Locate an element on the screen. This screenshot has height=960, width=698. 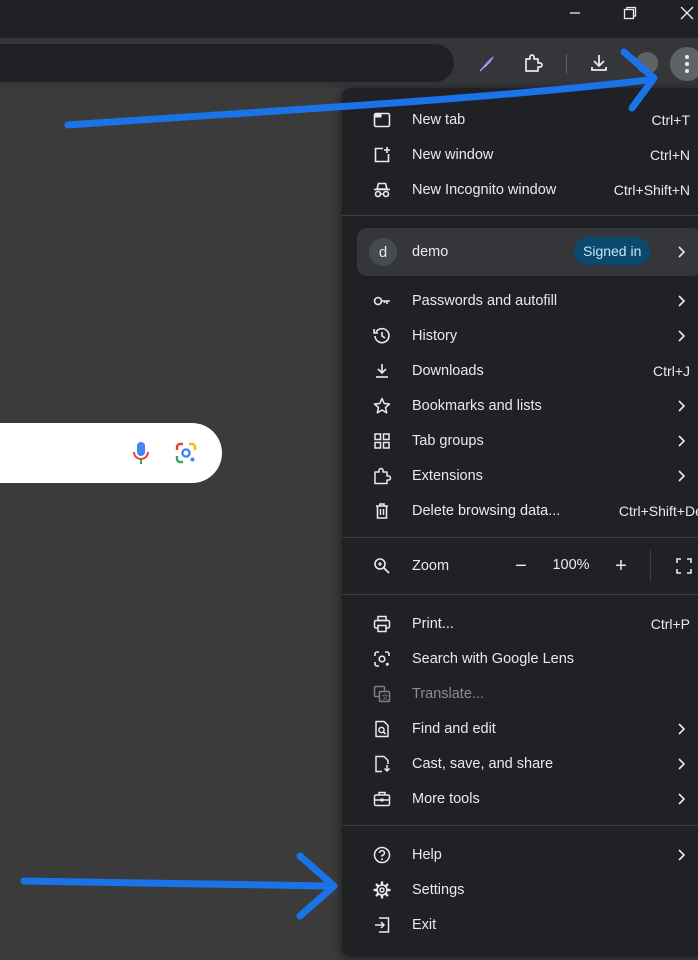
menu-item-passwords-and-autofill: Passwords and autofill is located at coordinates (520, 300).